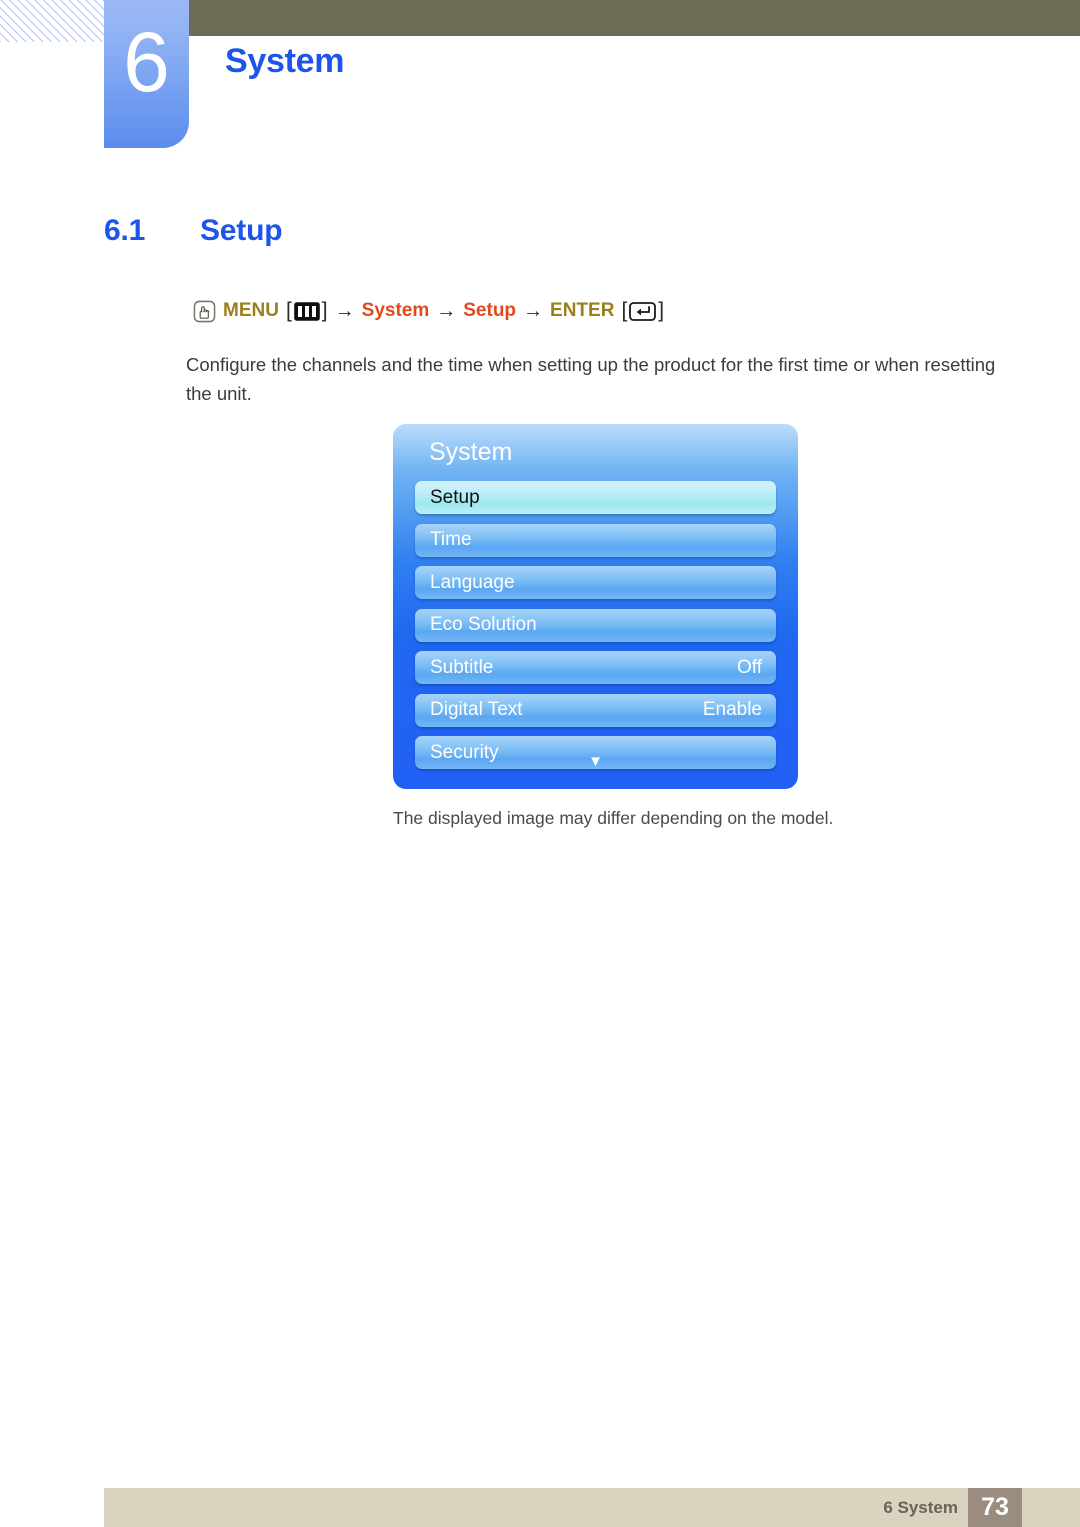 The height and width of the screenshot is (1527, 1080). Describe the element at coordinates (595, 497) in the screenshot. I see `osd-item-setup: Setup` at that location.